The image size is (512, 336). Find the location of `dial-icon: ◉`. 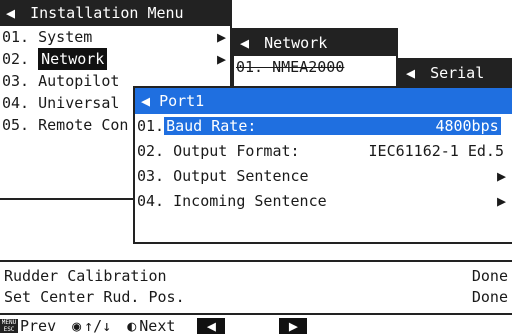

dial-icon: ◉ is located at coordinates (77, 325).